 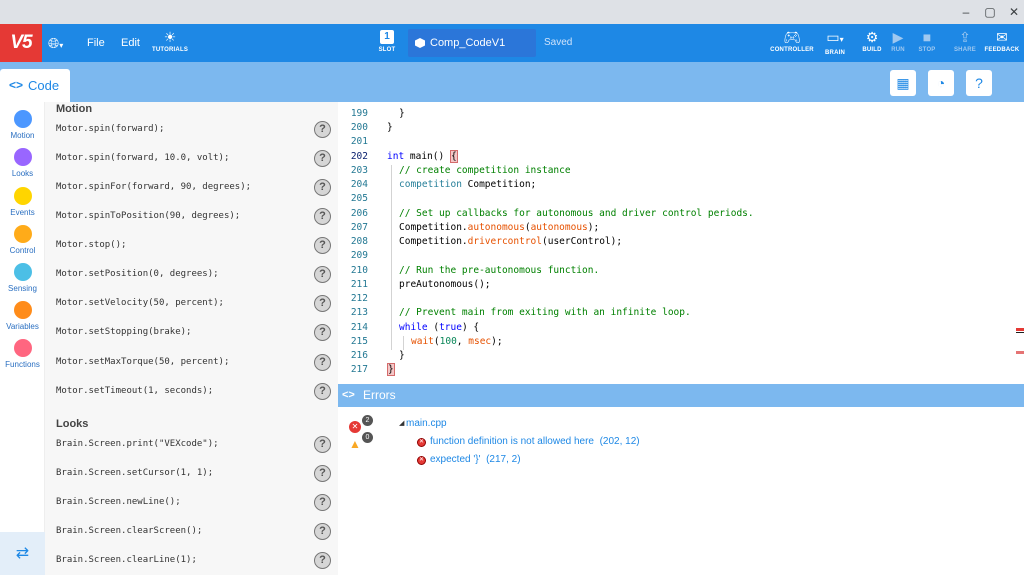 I want to click on brain-icon: ▭▾, so click(x=835, y=37).